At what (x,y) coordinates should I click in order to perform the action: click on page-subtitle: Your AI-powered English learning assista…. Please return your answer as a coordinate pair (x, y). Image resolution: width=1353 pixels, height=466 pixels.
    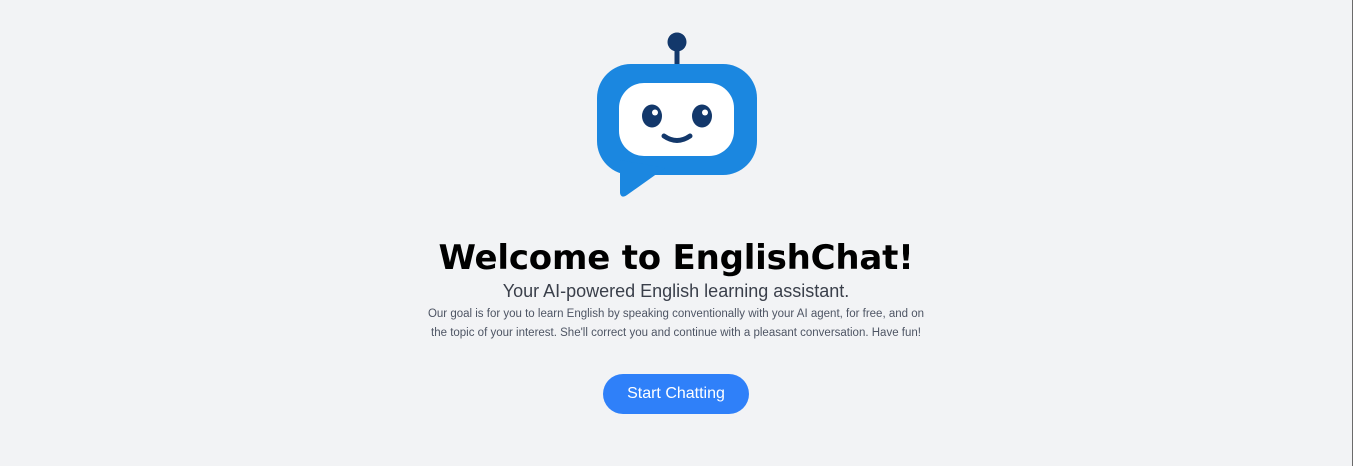
    Looking at the image, I should click on (676, 291).